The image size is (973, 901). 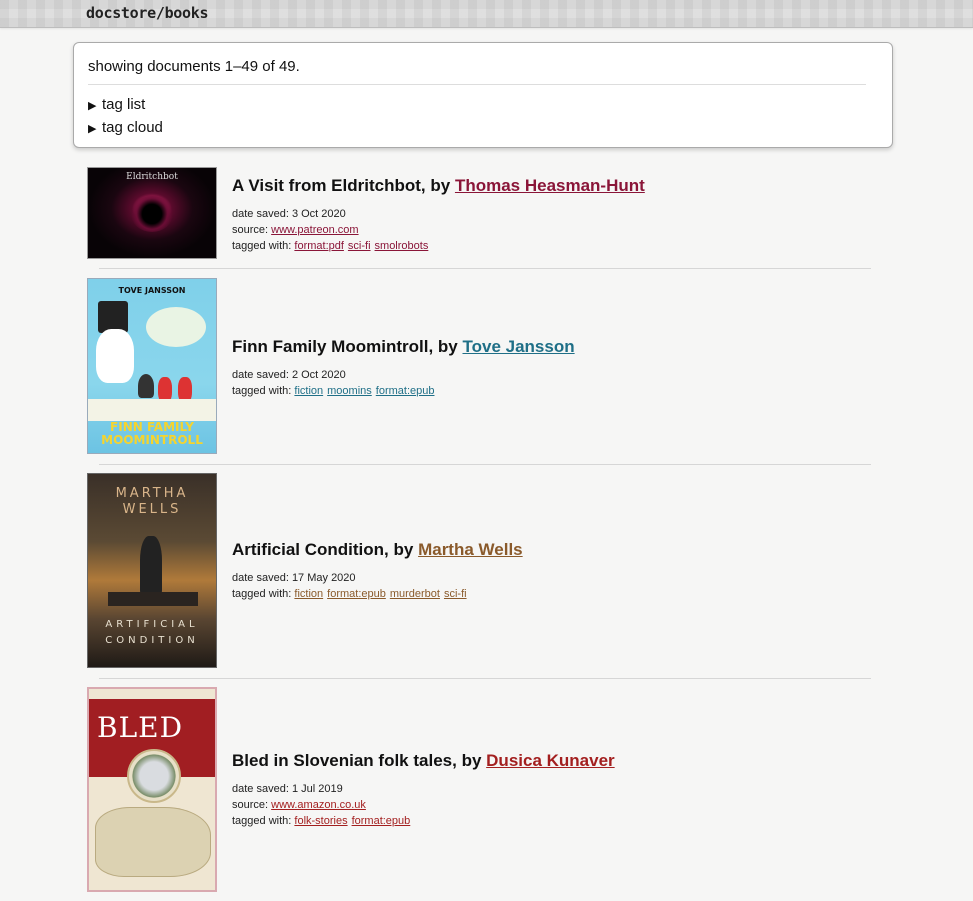 I want to click on source-link: www.amazon.co.uk, so click(x=318, y=805).